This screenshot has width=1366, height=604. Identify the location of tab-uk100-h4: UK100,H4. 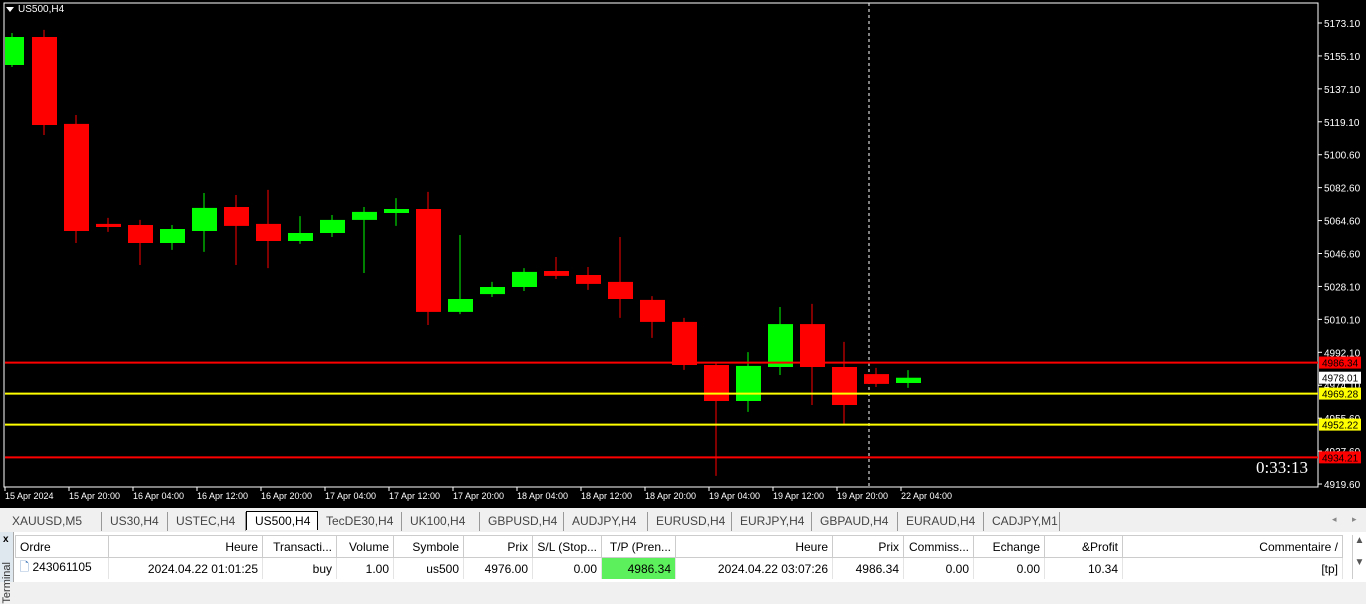
(441, 521).